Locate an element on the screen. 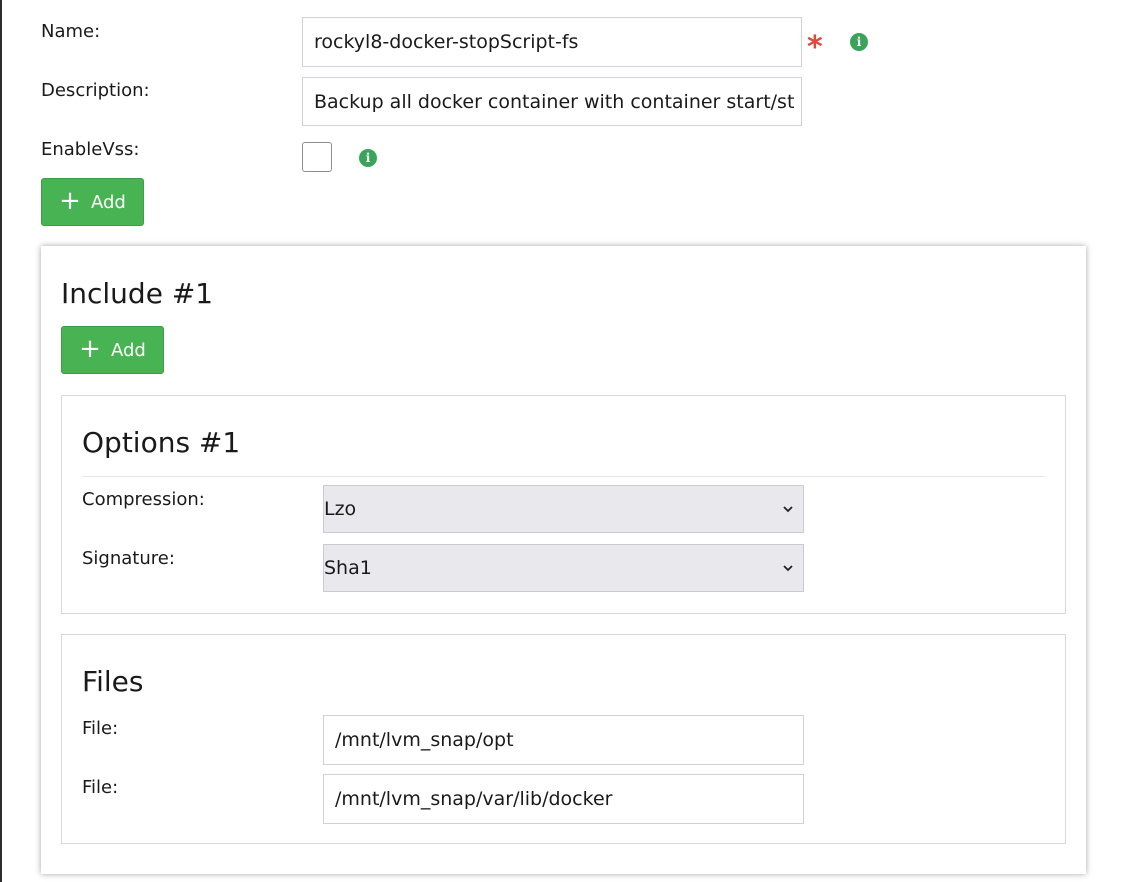 This screenshot has width=1126, height=882. required-marker: * is located at coordinates (815, 47).